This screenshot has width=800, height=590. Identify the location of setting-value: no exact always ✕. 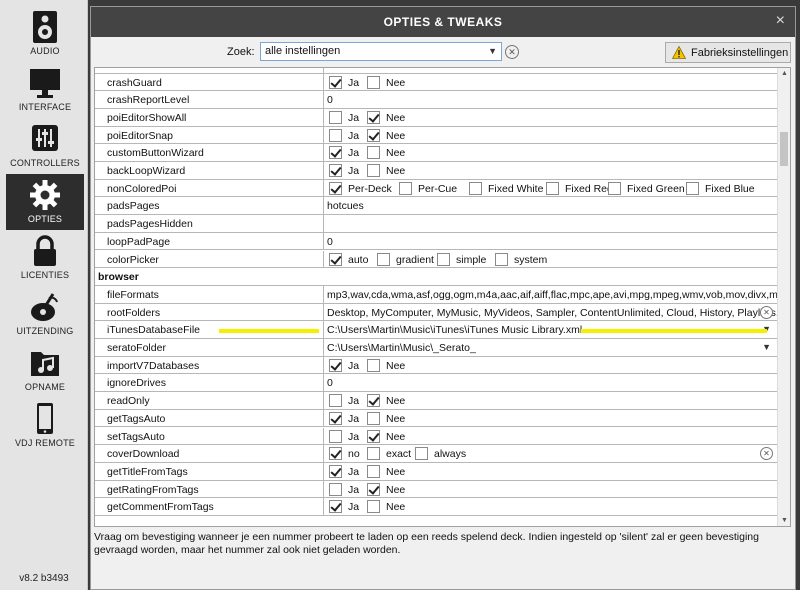
(553, 454).